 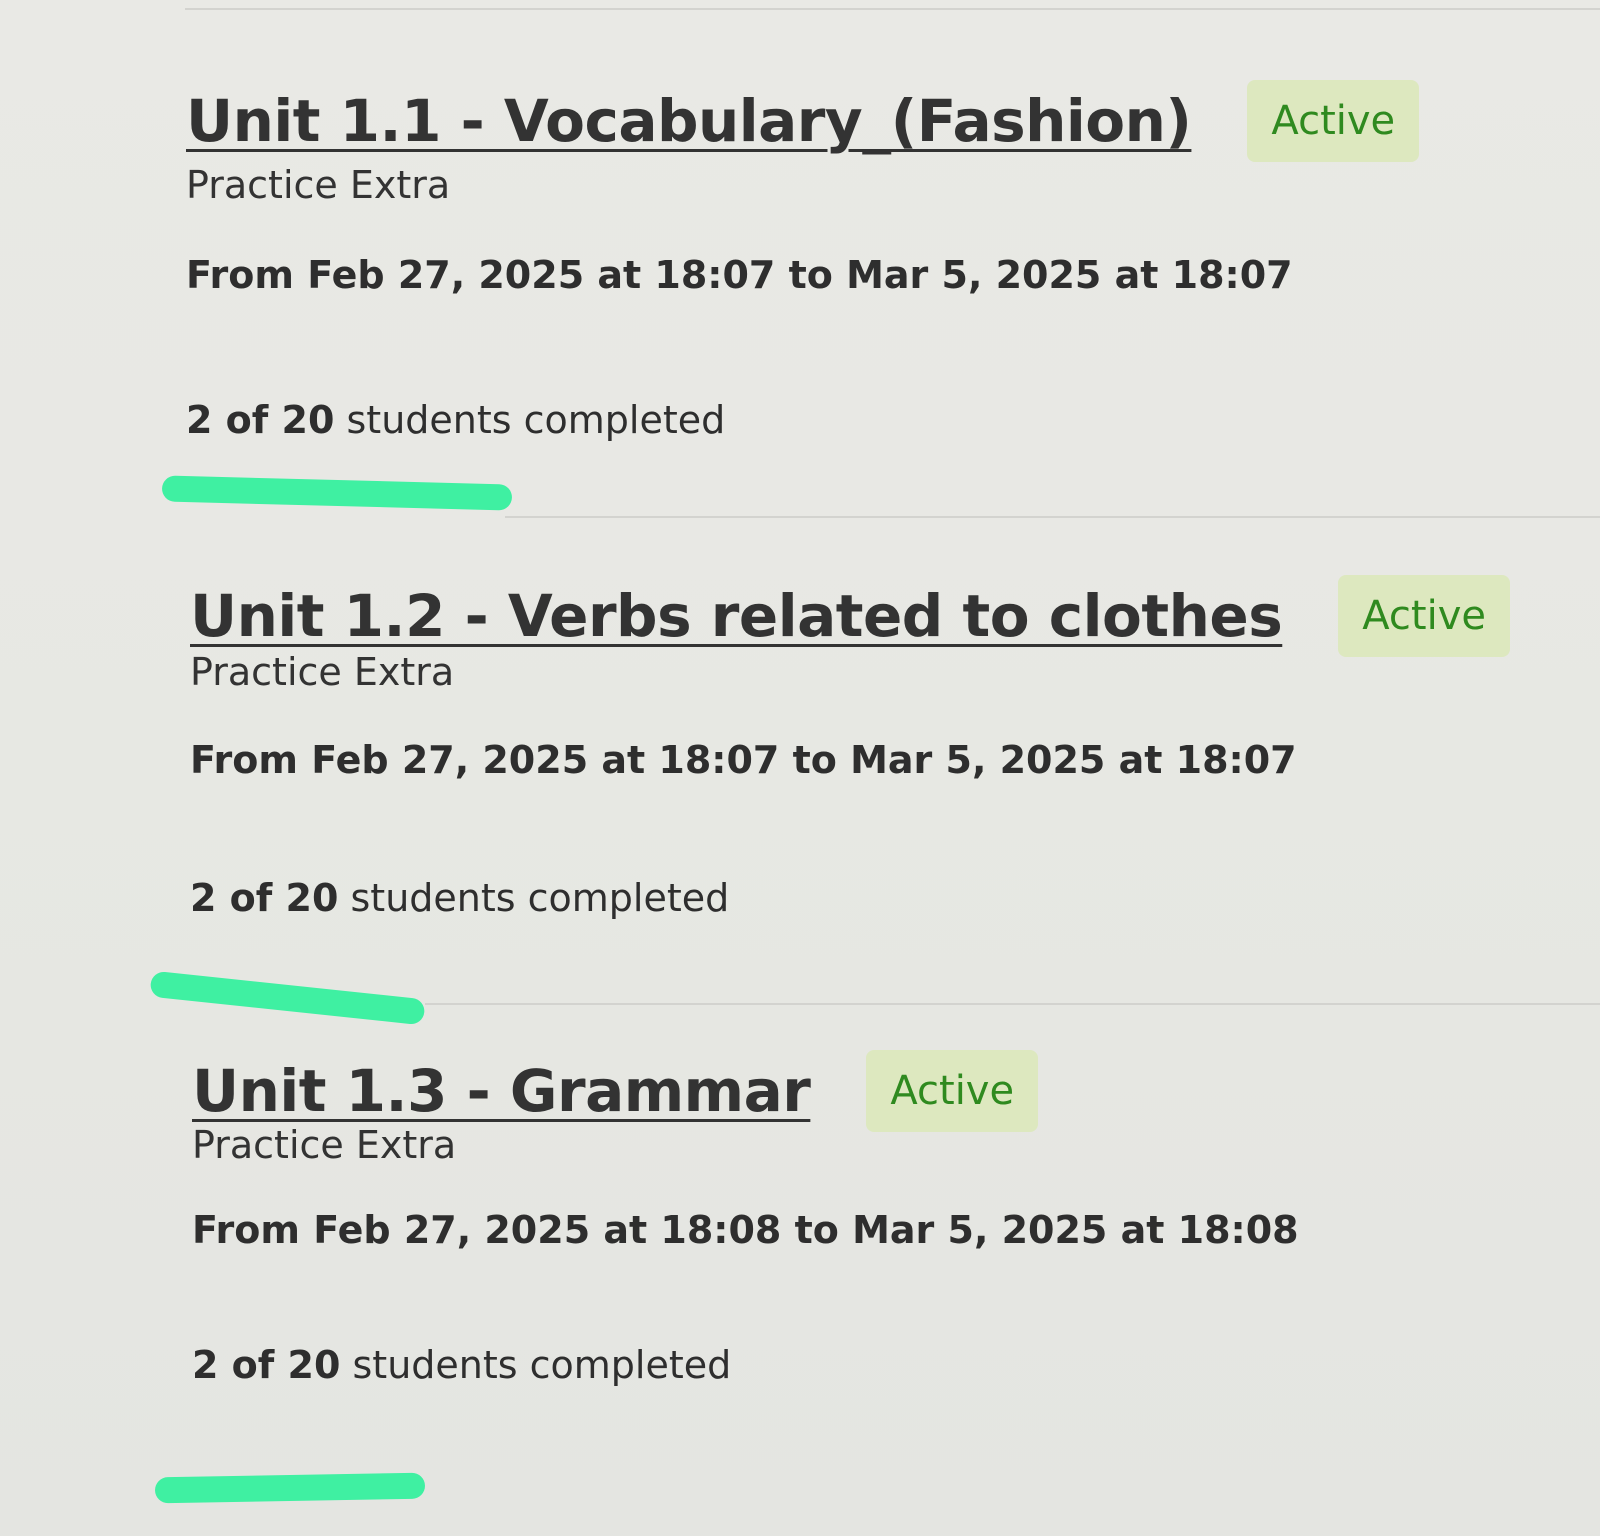 What do you see at coordinates (689, 121) in the screenshot?
I see `assignment-title-link: Unit 1.1 - Vocabulary_(Fashion)` at bounding box center [689, 121].